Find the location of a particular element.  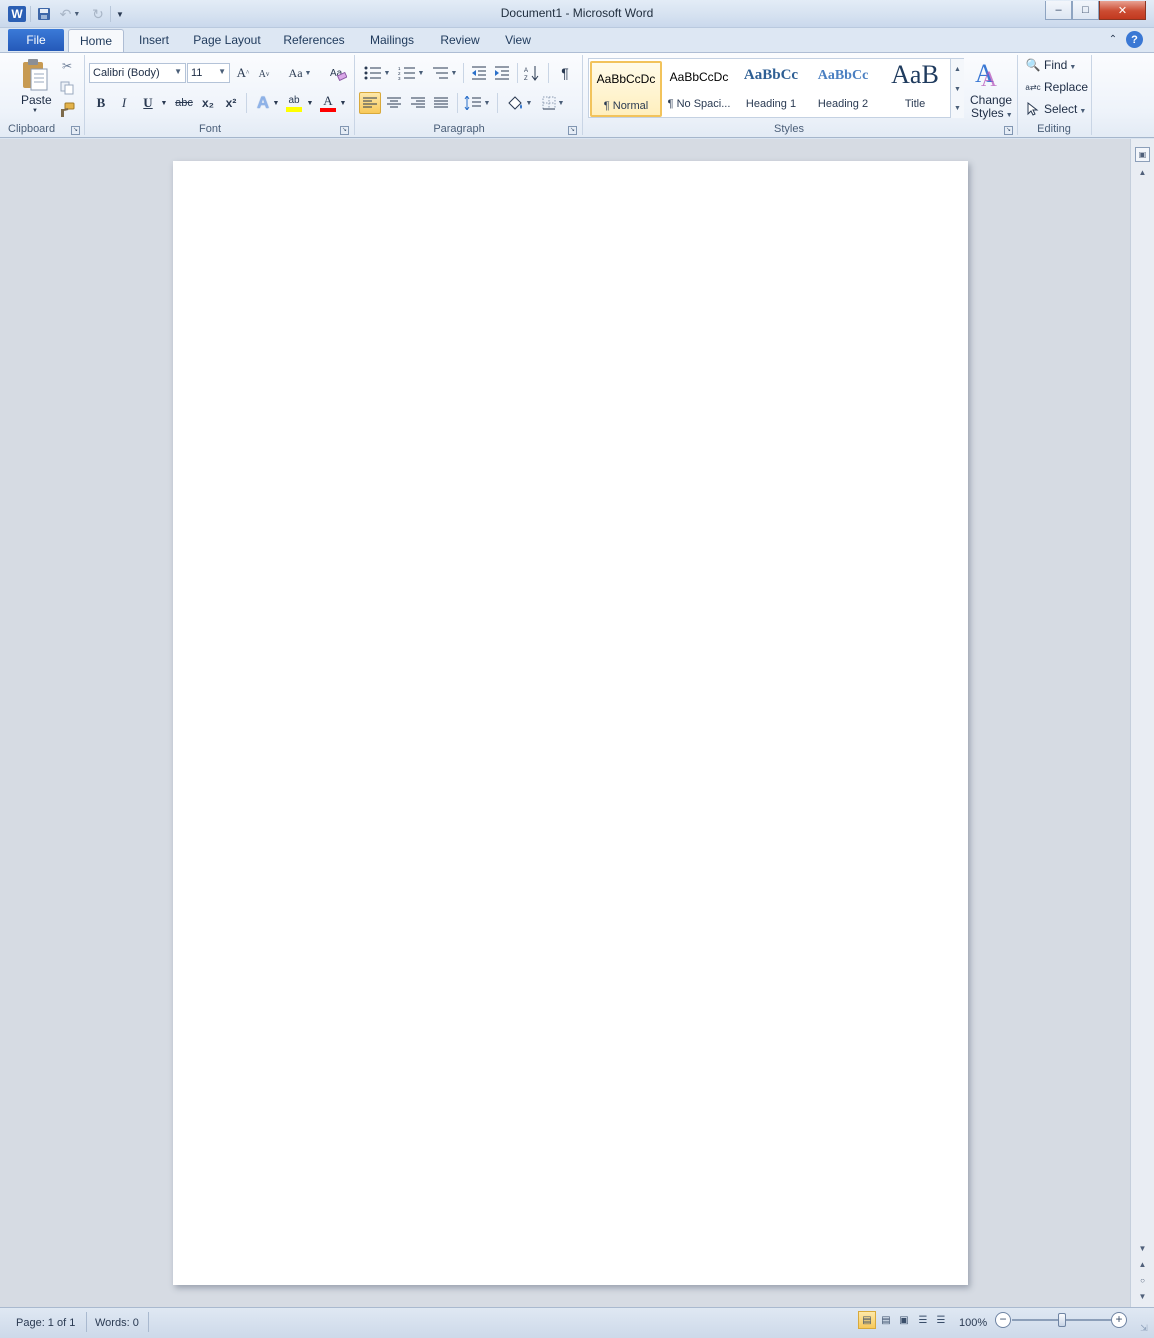

show-hide-icon: ¶ is located at coordinates (565, 73).